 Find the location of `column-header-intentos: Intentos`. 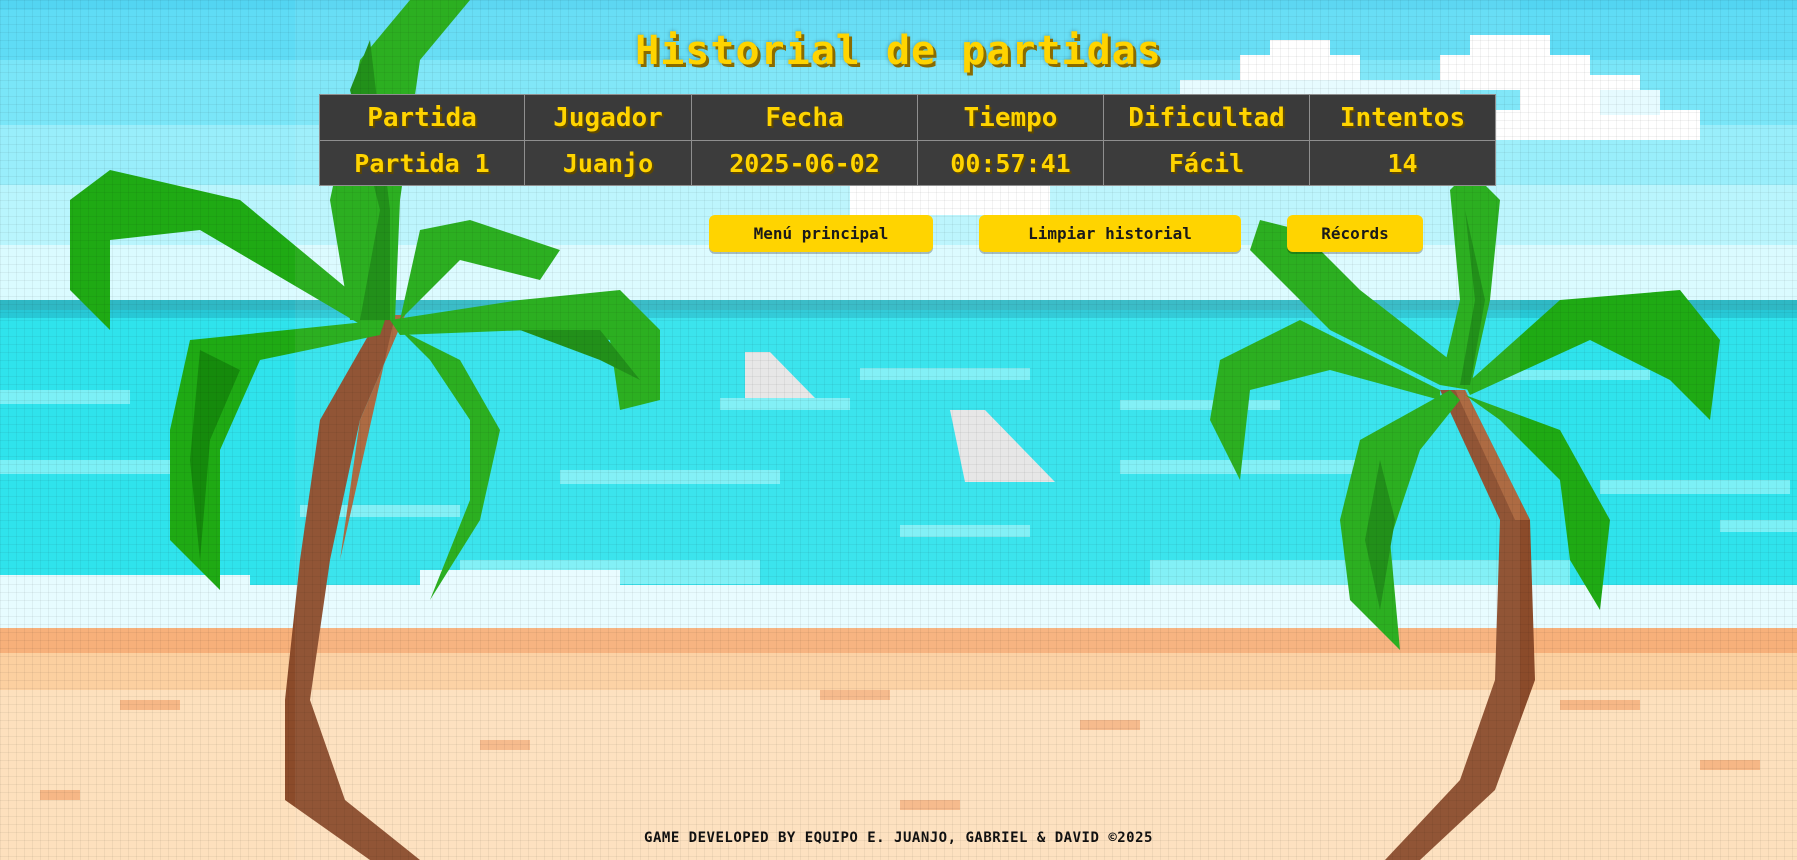

column-header-intentos: Intentos is located at coordinates (1402, 117).